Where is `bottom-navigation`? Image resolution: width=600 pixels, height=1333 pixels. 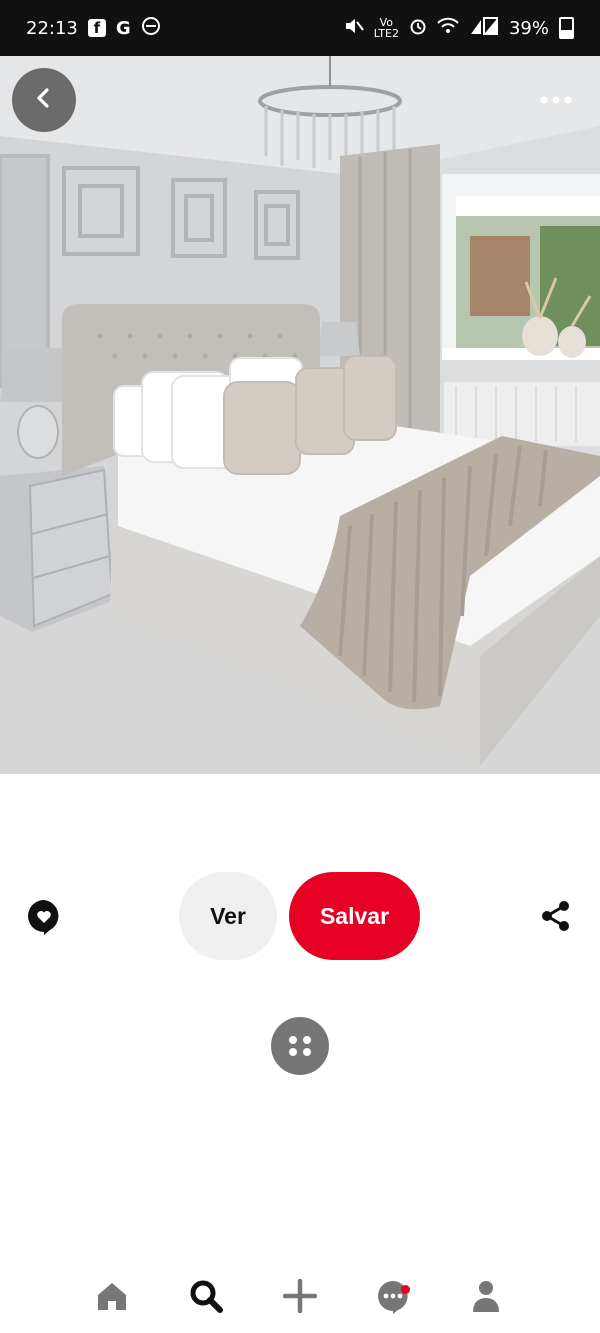 bottom-navigation is located at coordinates (300, 1297).